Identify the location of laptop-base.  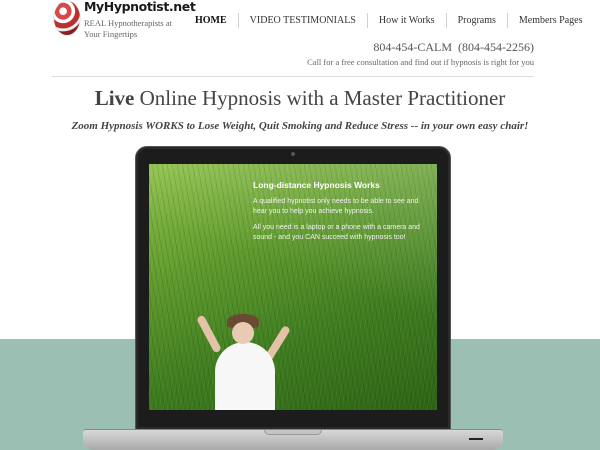
(293, 439).